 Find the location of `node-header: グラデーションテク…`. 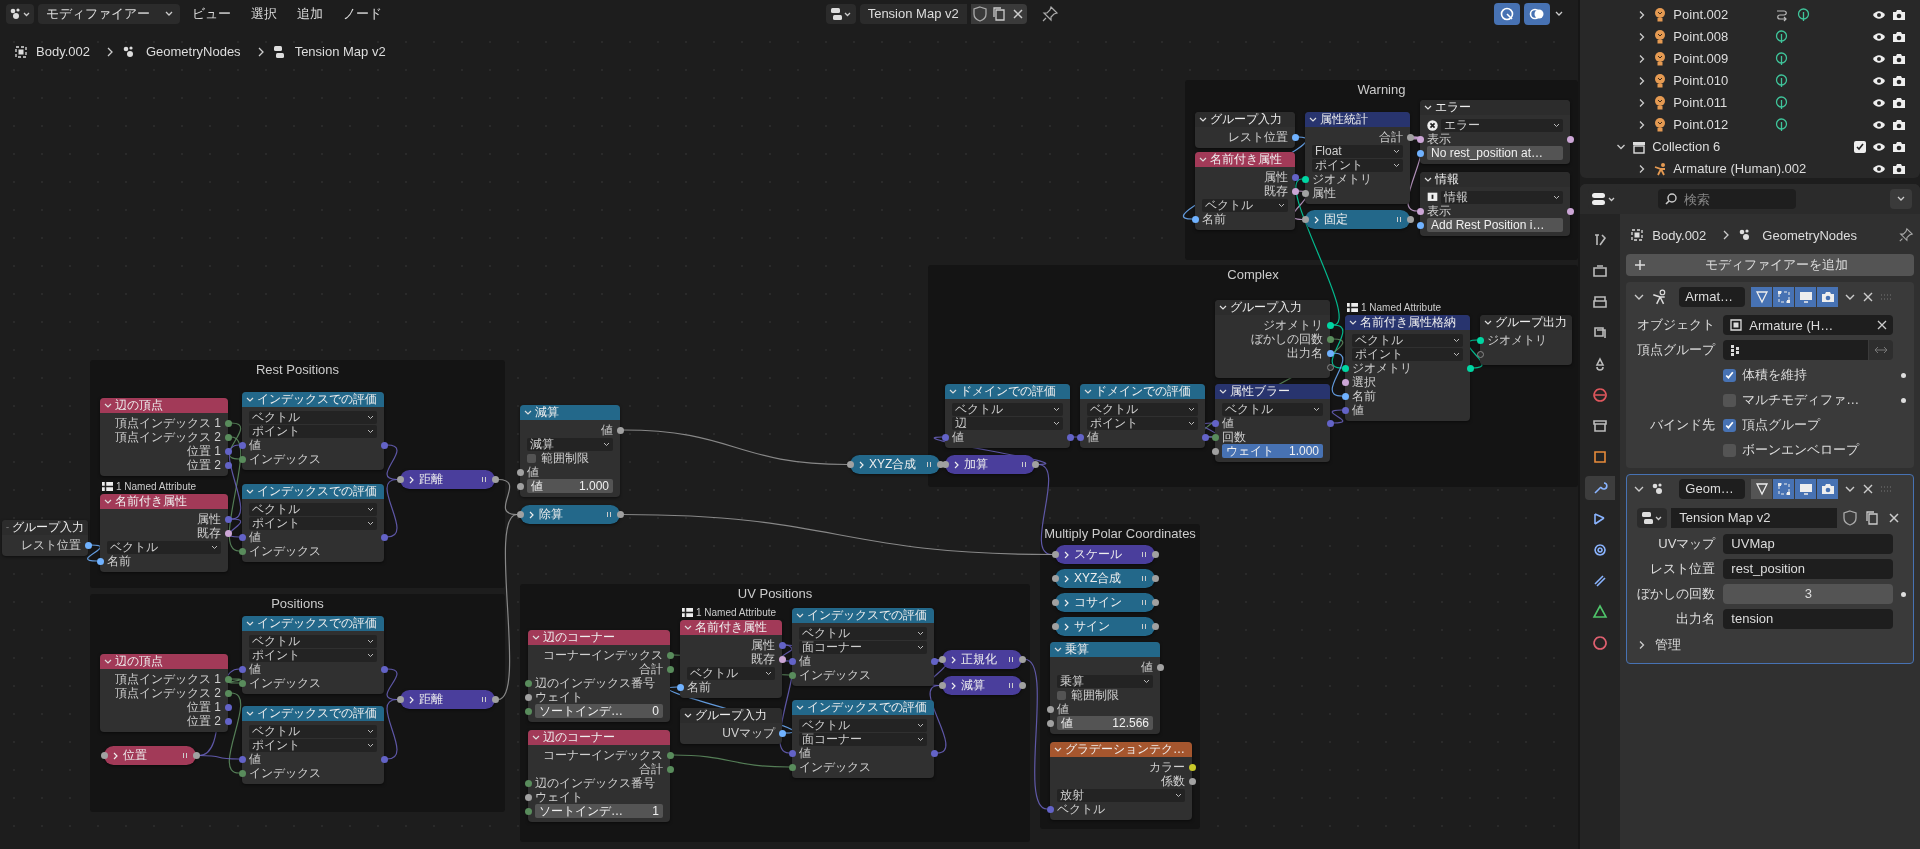

node-header: グラデーションテク… is located at coordinates (1121, 749).